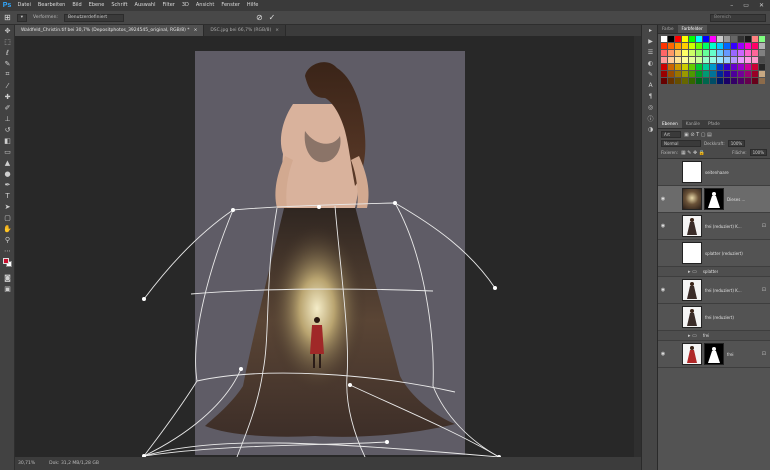 The image size is (770, 470). I want to click on menu-datei: Datei, so click(24, 5).